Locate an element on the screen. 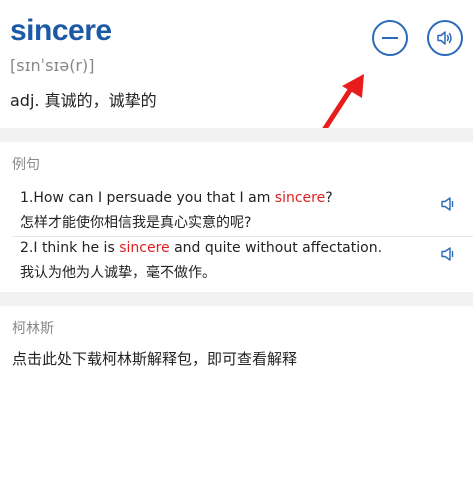 The image size is (473, 503). example-chinese: 我认为他为人诚挚，毫不做作。 is located at coordinates (118, 273).